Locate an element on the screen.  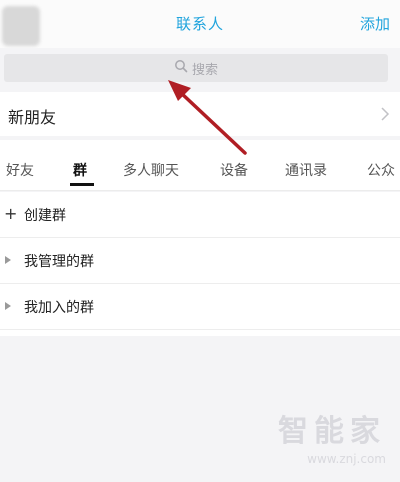
search-bar: 搜索 is located at coordinates (200, 69).